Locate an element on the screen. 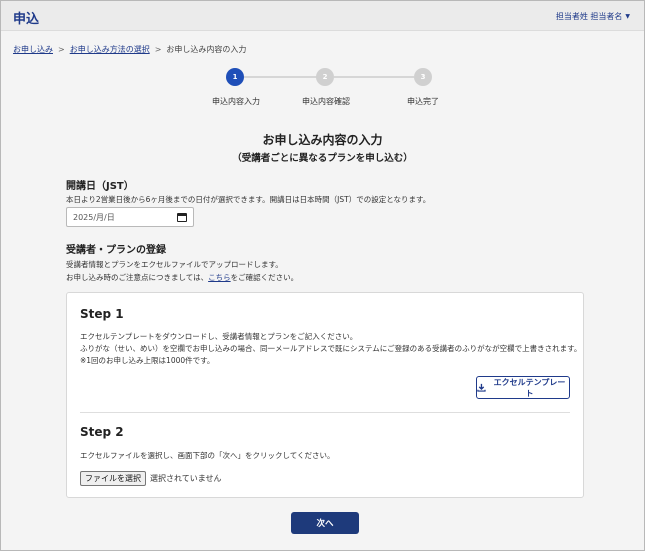 This screenshot has width=645, height=551. registration-description-2-before: お申し込み時のご注意点につきましては、 is located at coordinates (137, 277).